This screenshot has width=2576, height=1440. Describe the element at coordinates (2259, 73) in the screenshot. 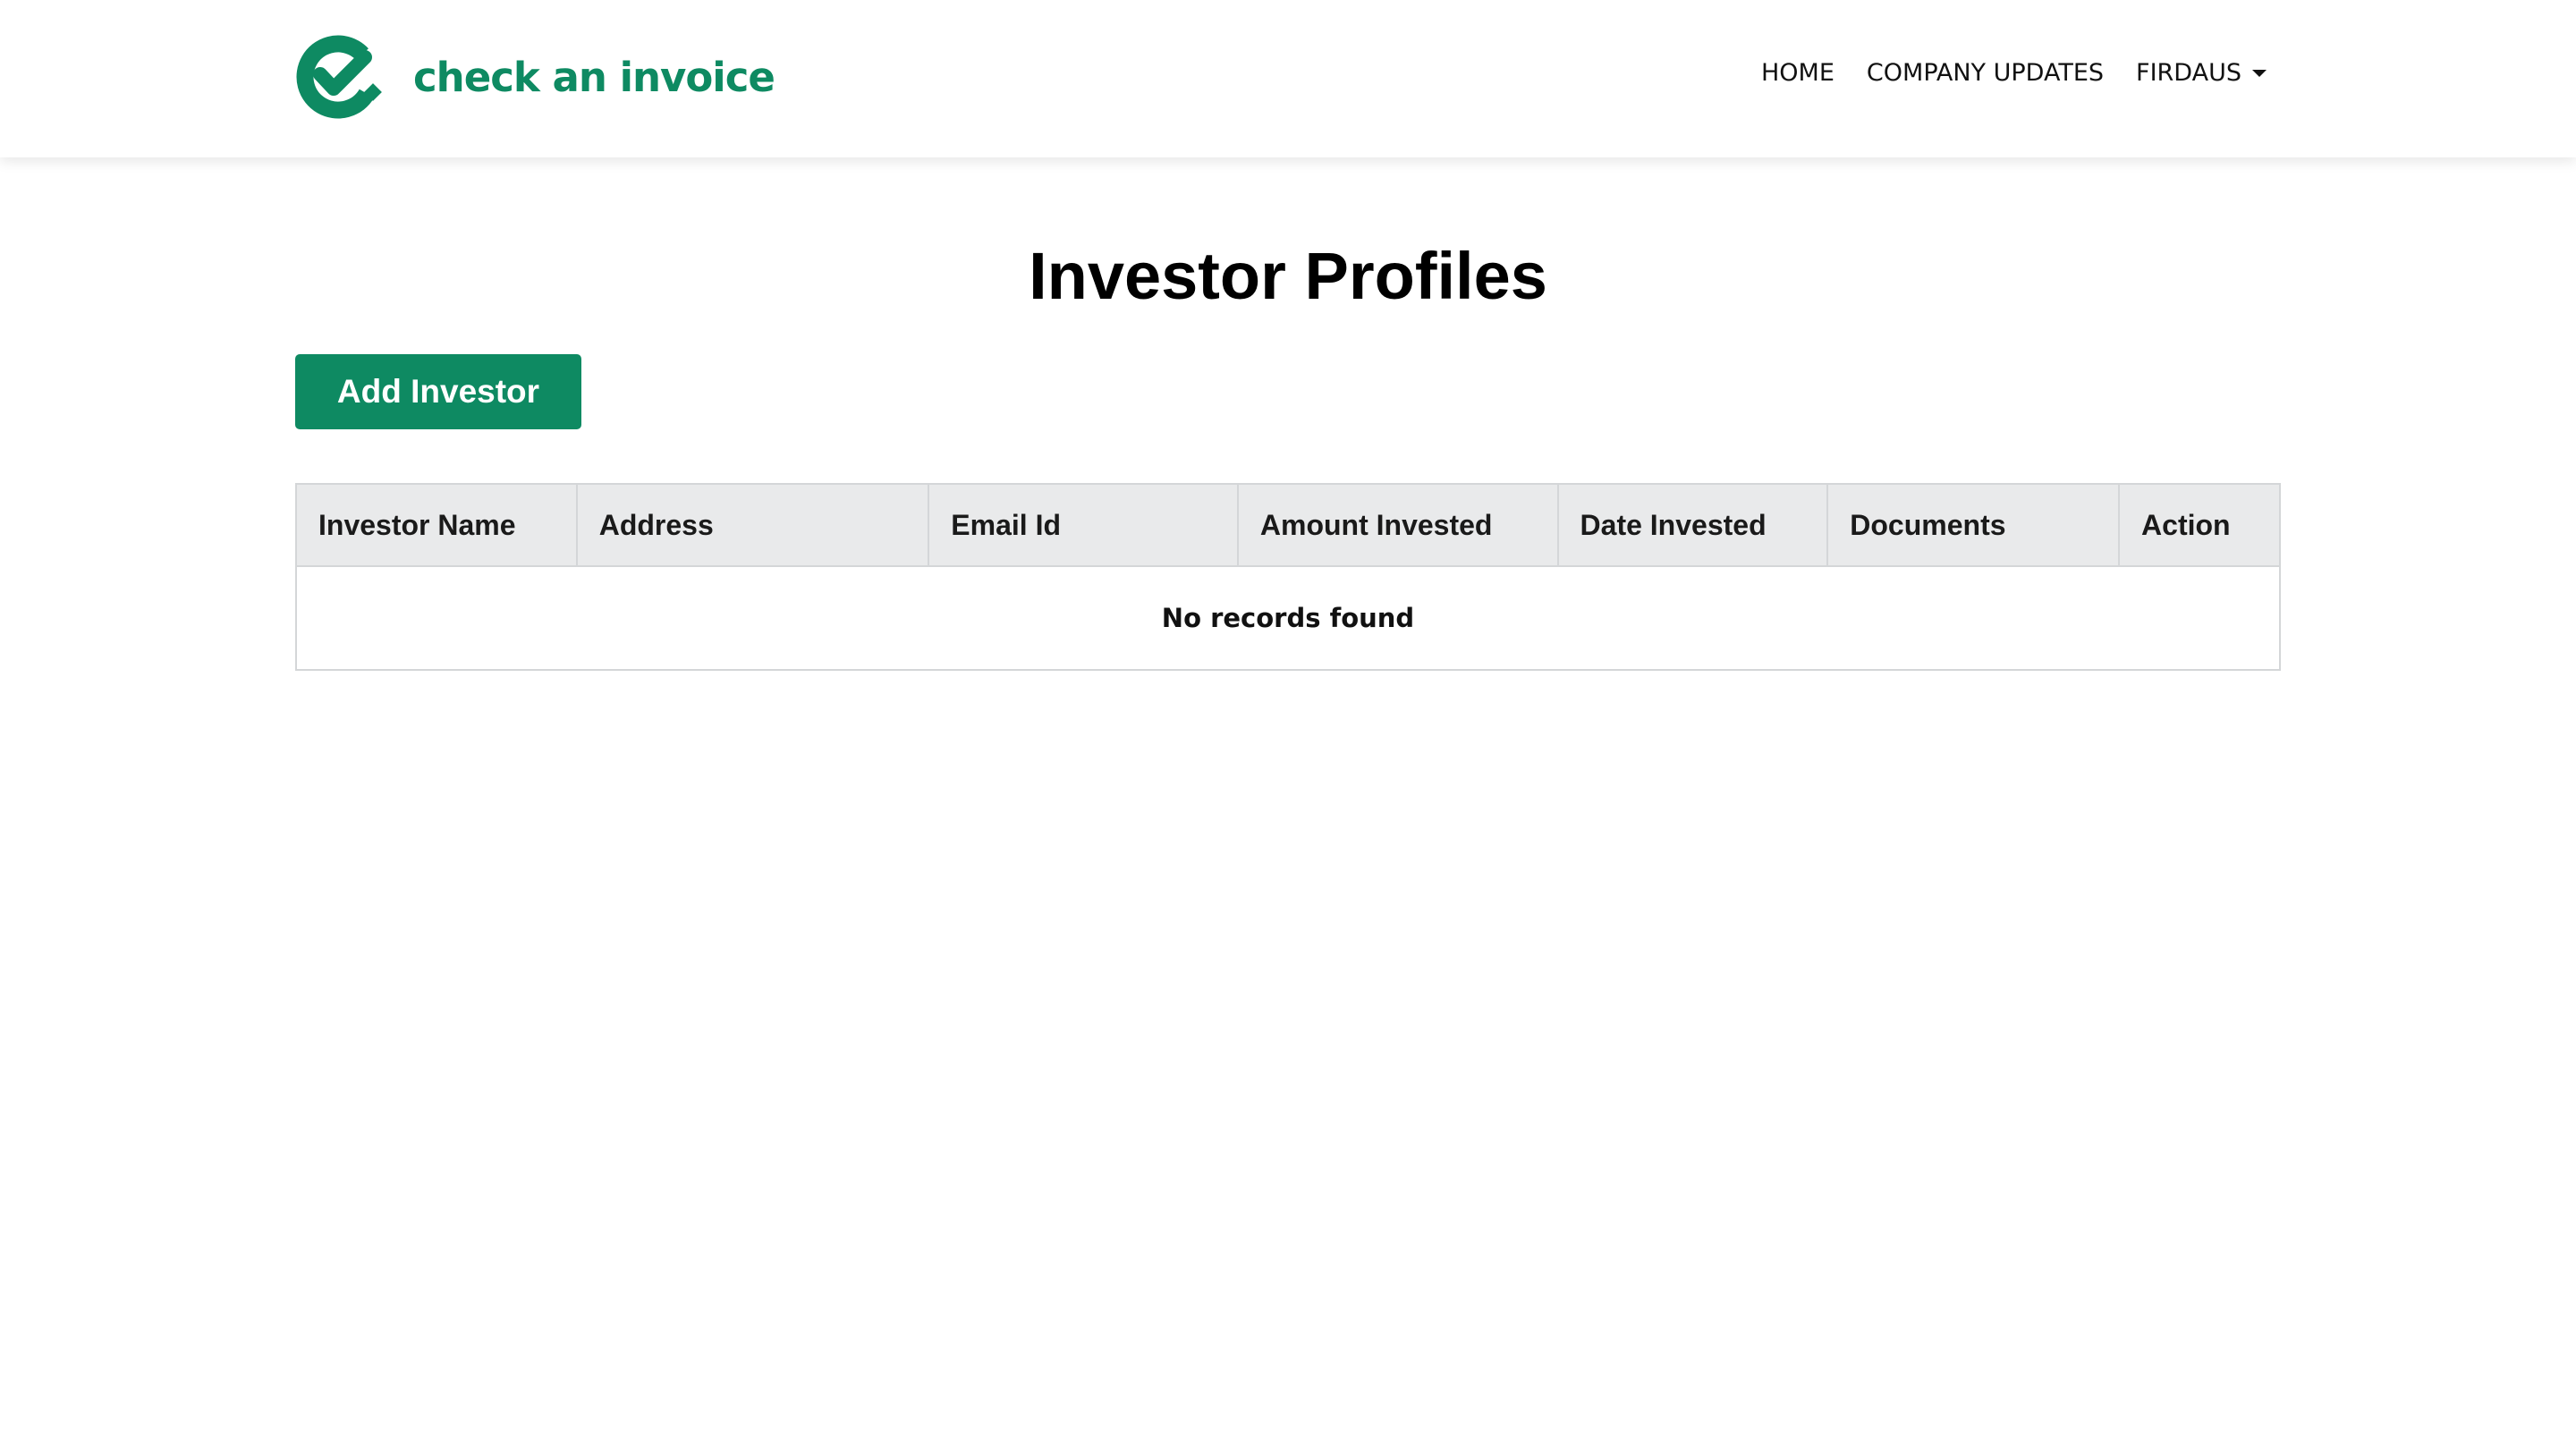

I see `caret-down-icon` at that location.